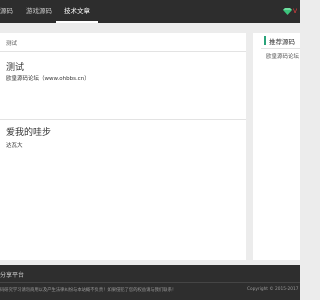  Describe the element at coordinates (77, 22) in the screenshot. I see `nav-active-indicator` at that location.